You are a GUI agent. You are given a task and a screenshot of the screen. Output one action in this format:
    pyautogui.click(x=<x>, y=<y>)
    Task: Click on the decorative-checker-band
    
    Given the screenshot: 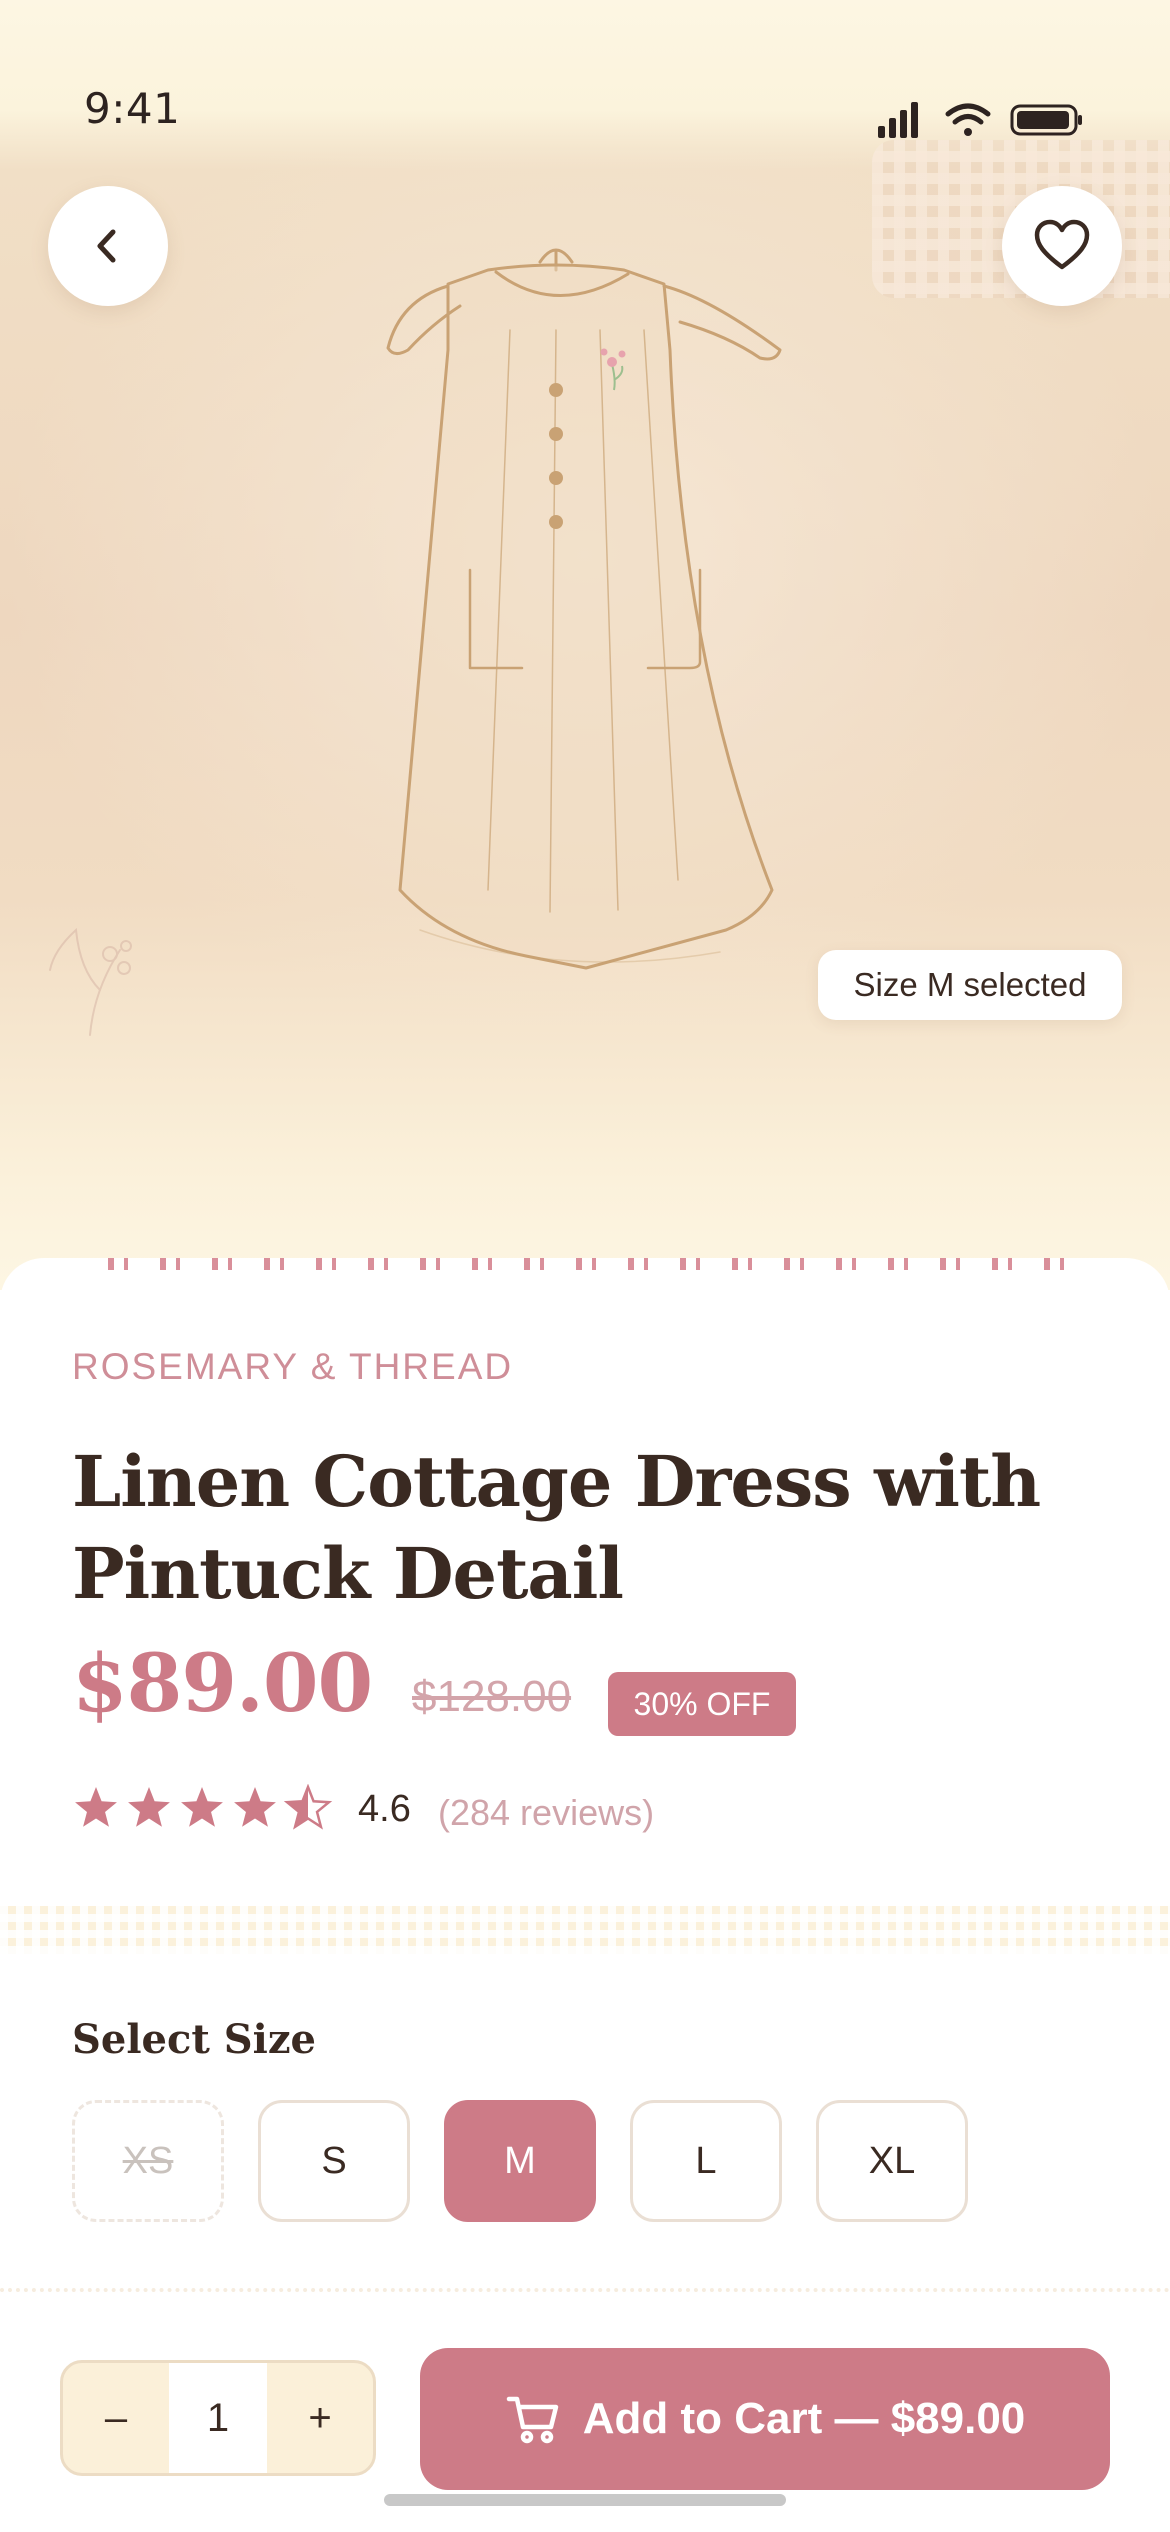 What is the action you would take?
    pyautogui.click(x=585, y=1930)
    